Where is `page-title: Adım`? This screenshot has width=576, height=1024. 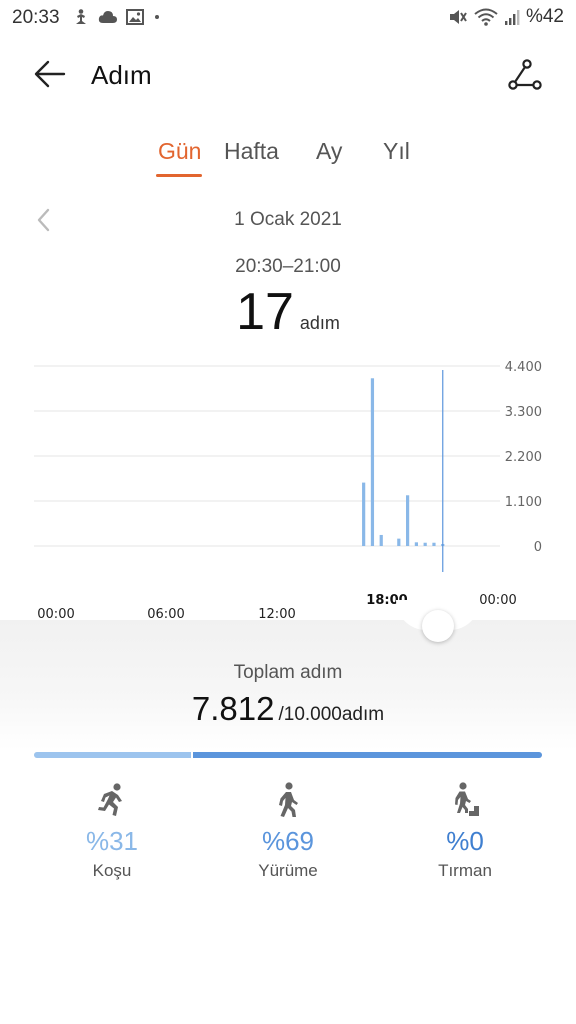 page-title: Adım is located at coordinates (121, 75).